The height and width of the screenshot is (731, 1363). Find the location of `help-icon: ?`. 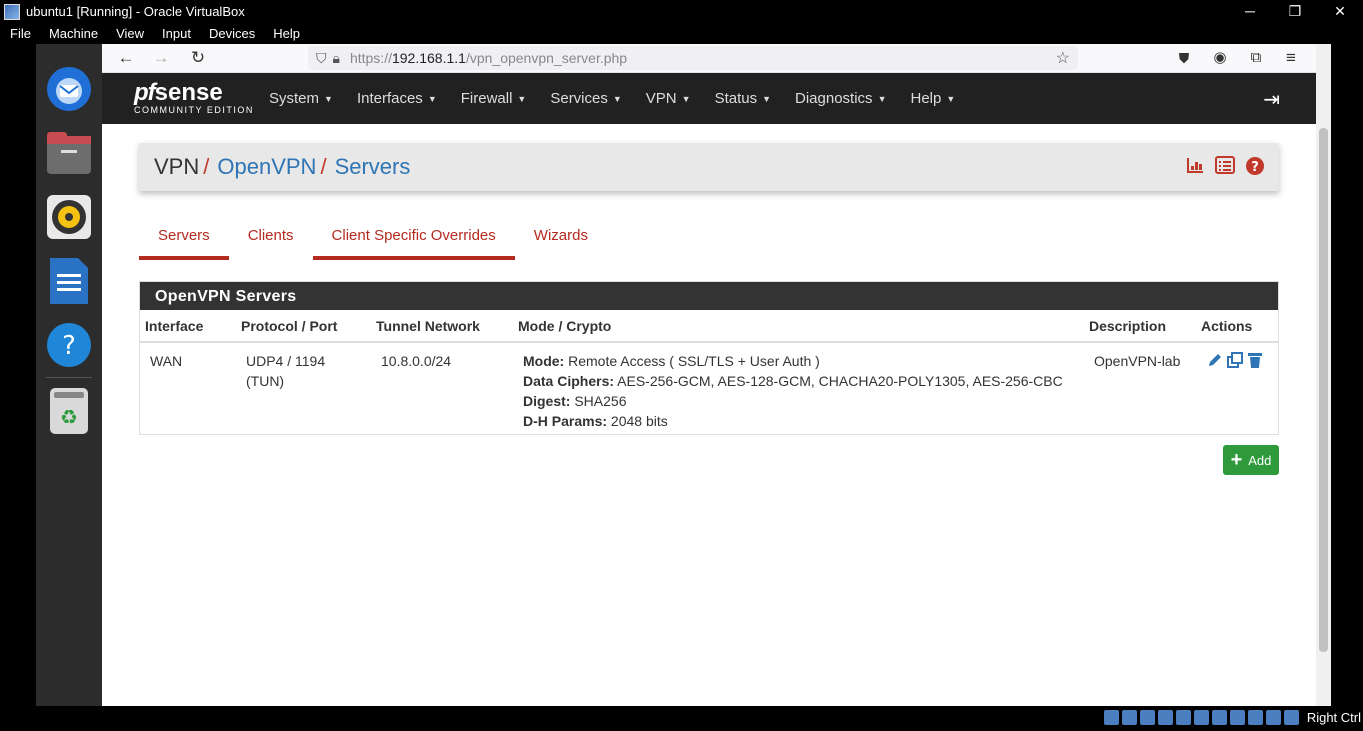

help-icon: ? is located at coordinates (69, 345).